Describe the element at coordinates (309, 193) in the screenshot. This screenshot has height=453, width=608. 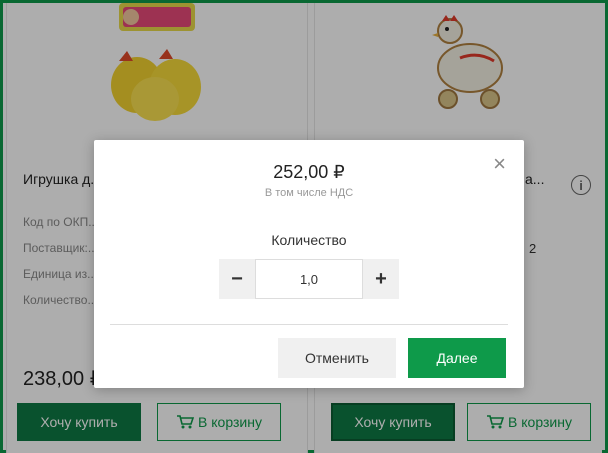
I see `dialog-vat-note: В том числе НДС` at that location.